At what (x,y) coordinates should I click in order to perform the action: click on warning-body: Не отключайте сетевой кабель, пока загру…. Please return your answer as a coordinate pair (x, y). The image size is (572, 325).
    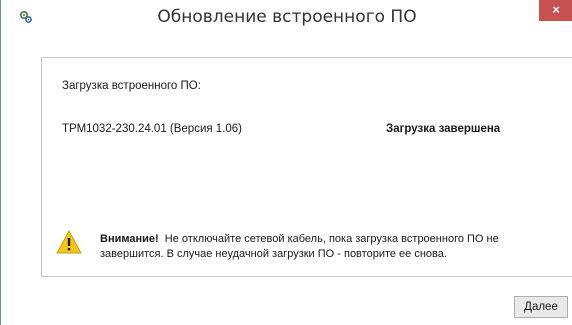
    Looking at the image, I should click on (299, 246).